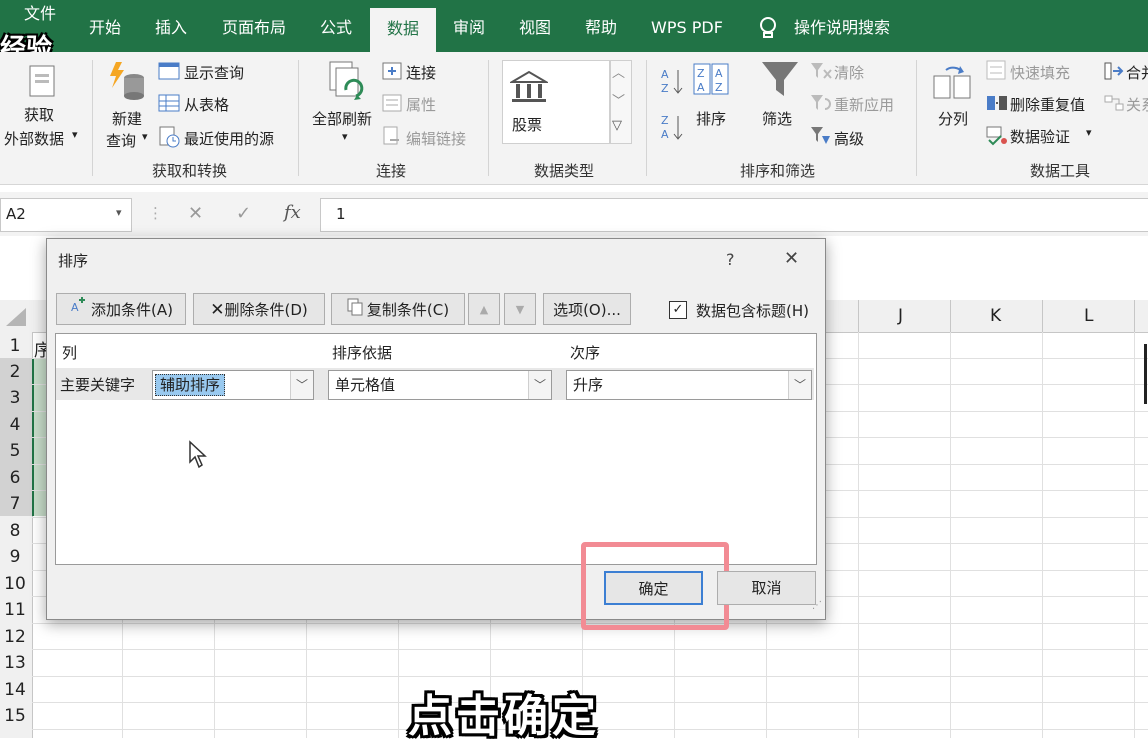 Image resolution: width=1148 pixels, height=744 pixels. Describe the element at coordinates (440, 385) in the screenshot. I see `sort-on-select: 单元格值 ﹀` at that location.